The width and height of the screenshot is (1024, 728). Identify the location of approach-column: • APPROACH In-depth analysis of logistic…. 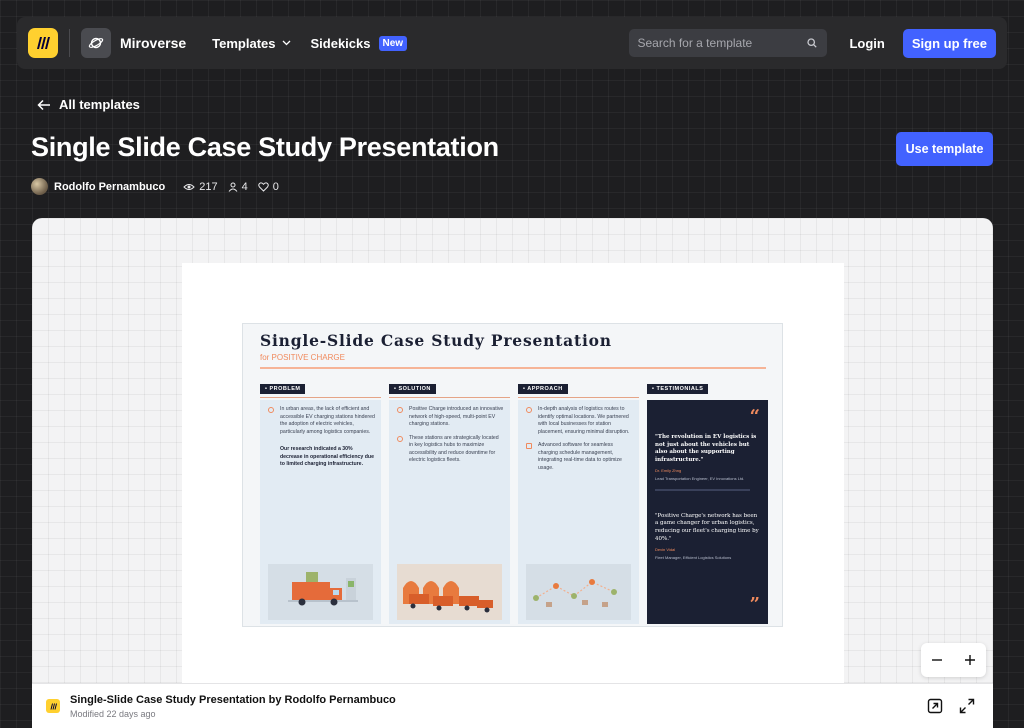
(578, 500).